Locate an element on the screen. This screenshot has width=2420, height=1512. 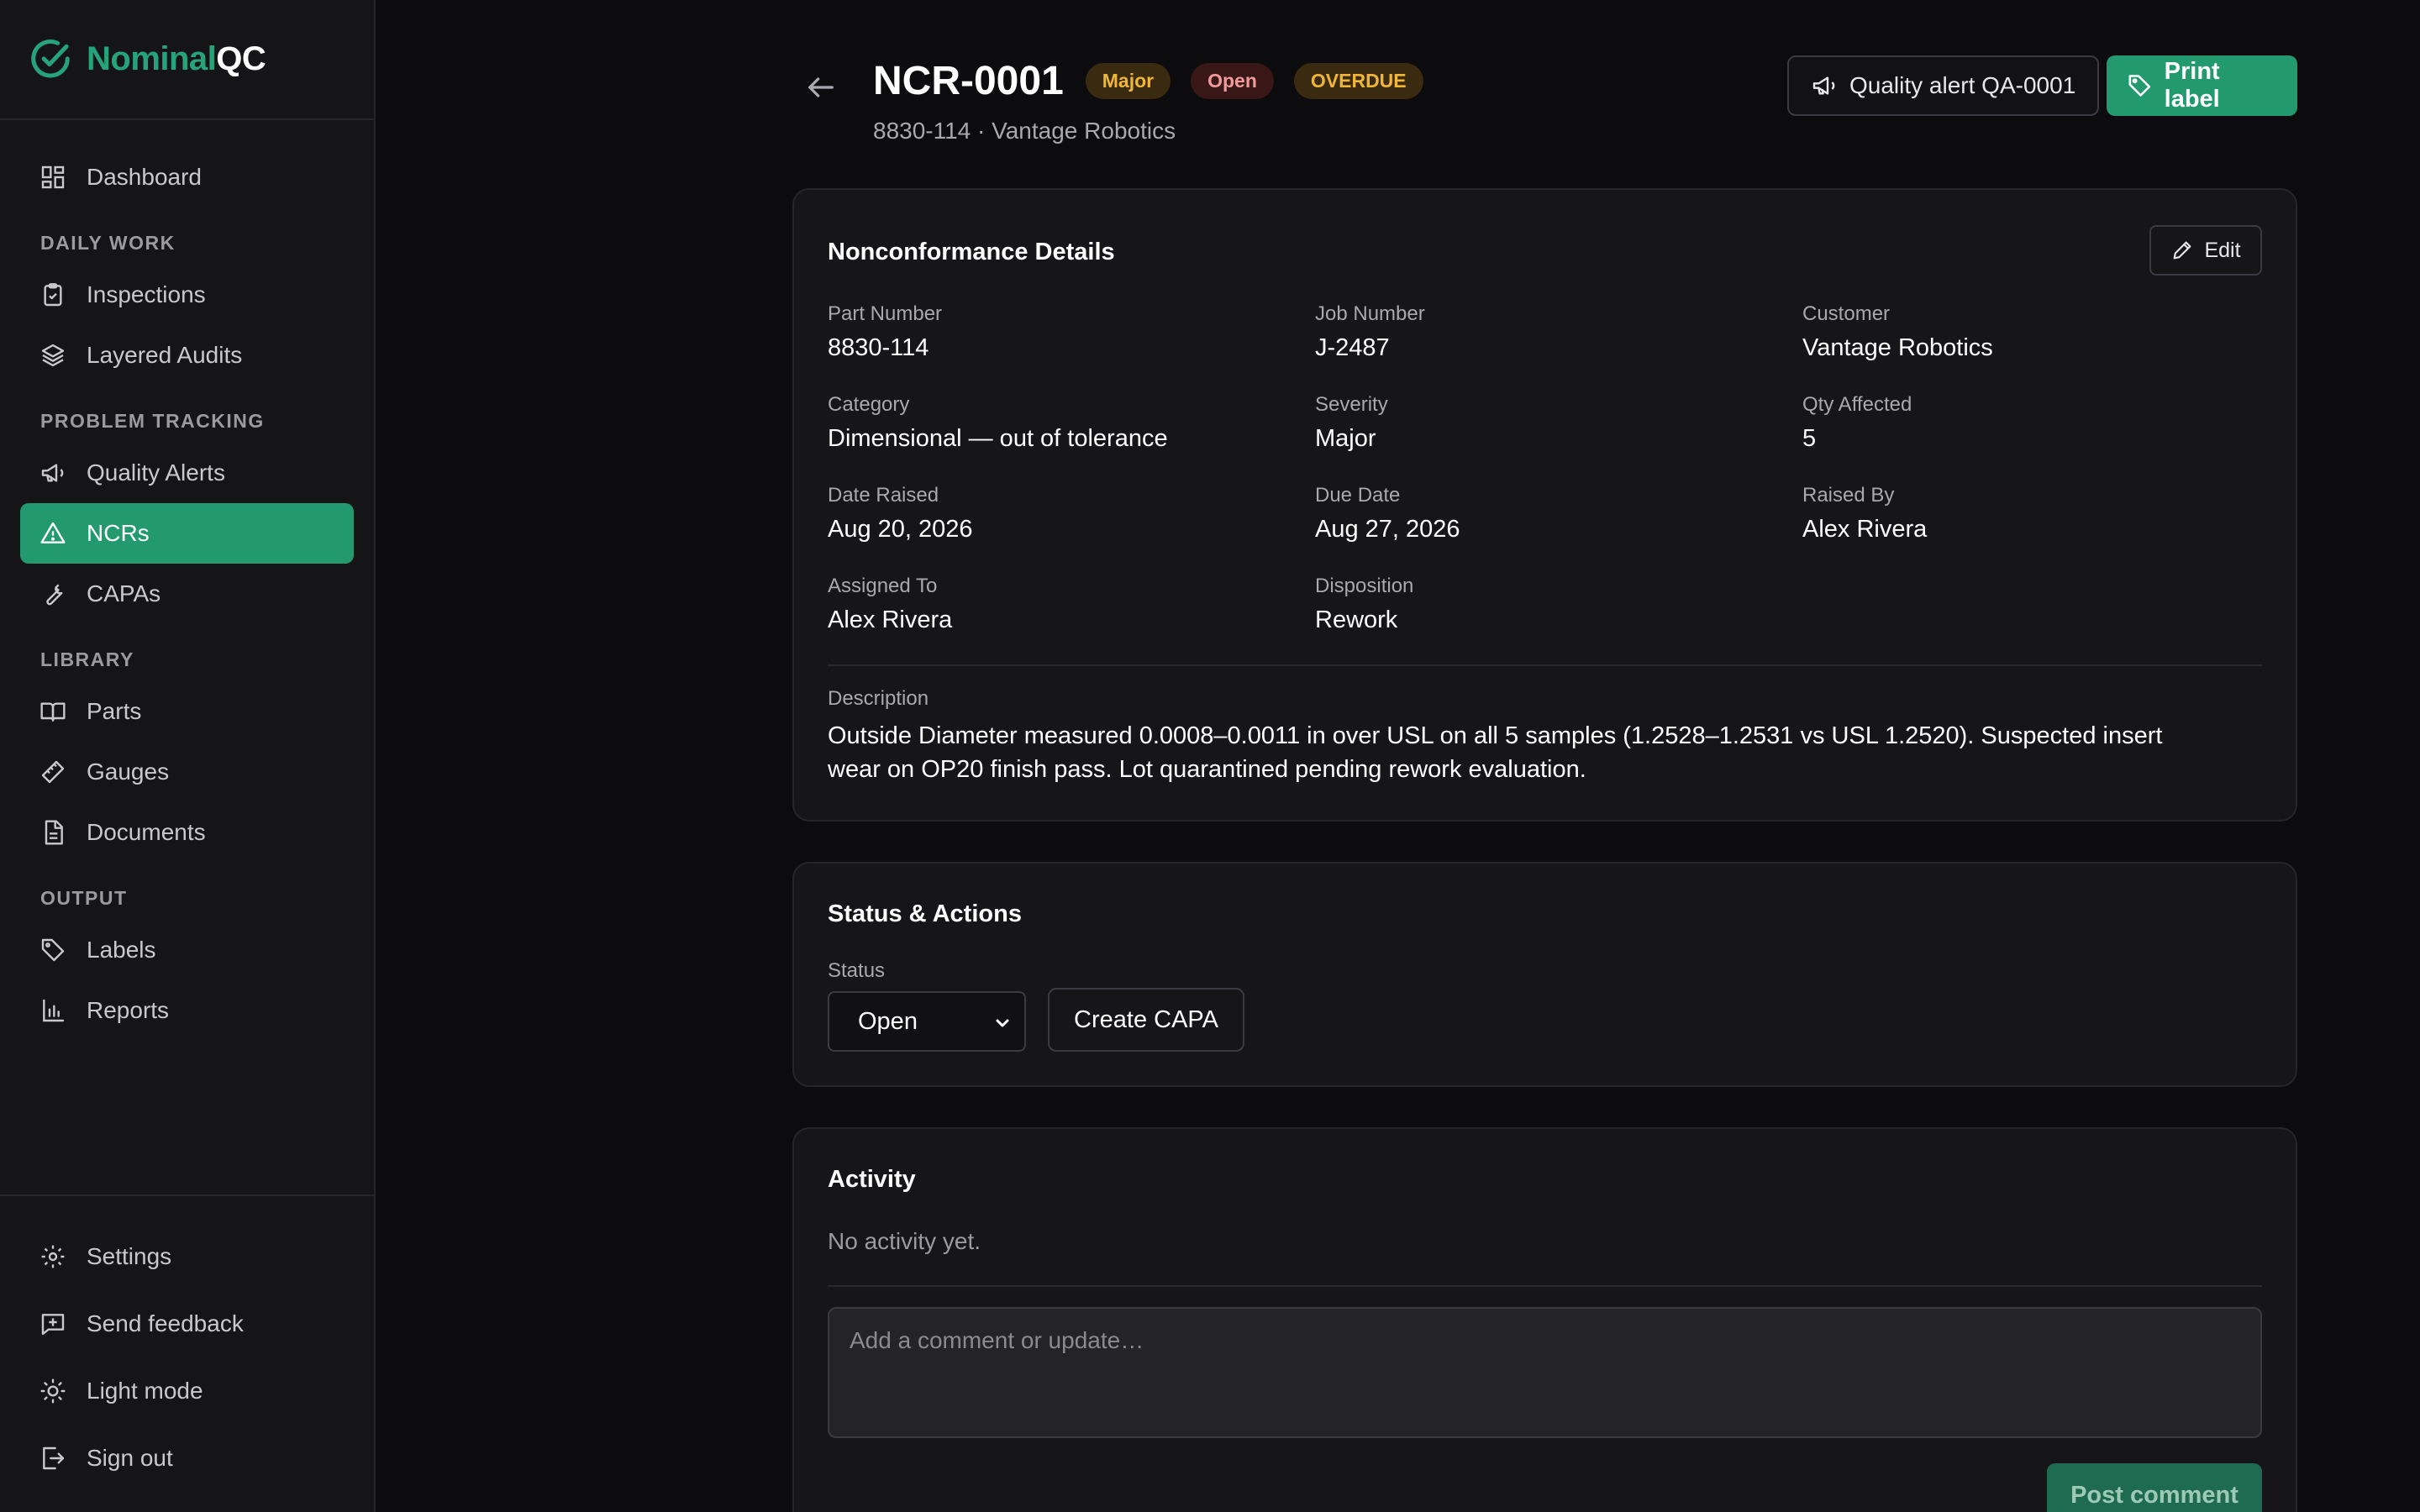
field-value: Rework is located at coordinates (1356, 619).